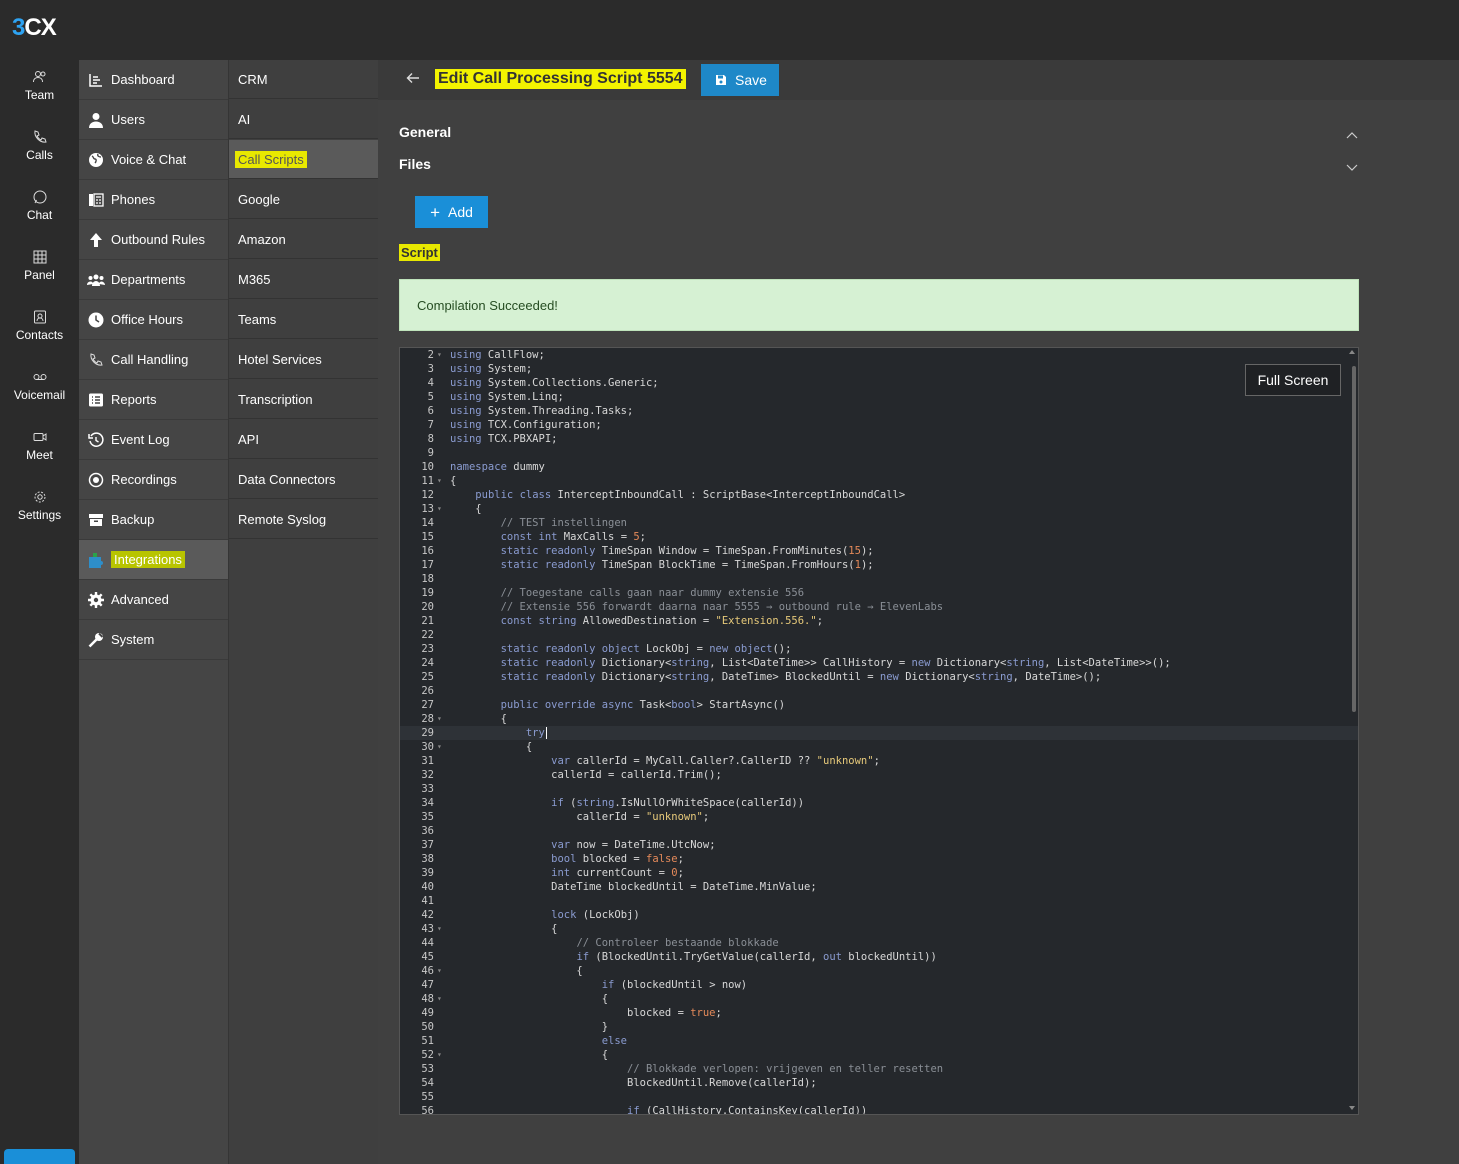  I want to click on menu-item-outbound-rules: Outbound Rules, so click(153, 240).